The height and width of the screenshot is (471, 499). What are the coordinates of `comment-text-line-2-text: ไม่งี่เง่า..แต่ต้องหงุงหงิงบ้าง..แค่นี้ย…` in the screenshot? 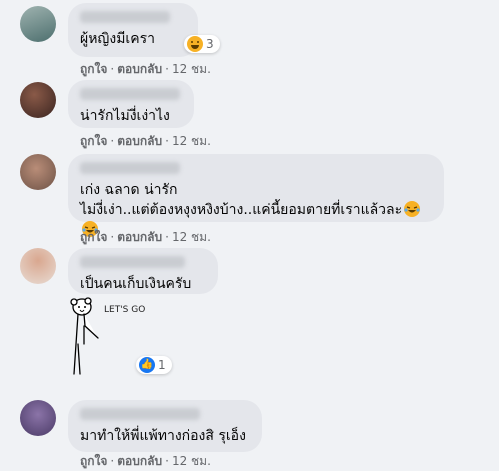 It's located at (241, 210).